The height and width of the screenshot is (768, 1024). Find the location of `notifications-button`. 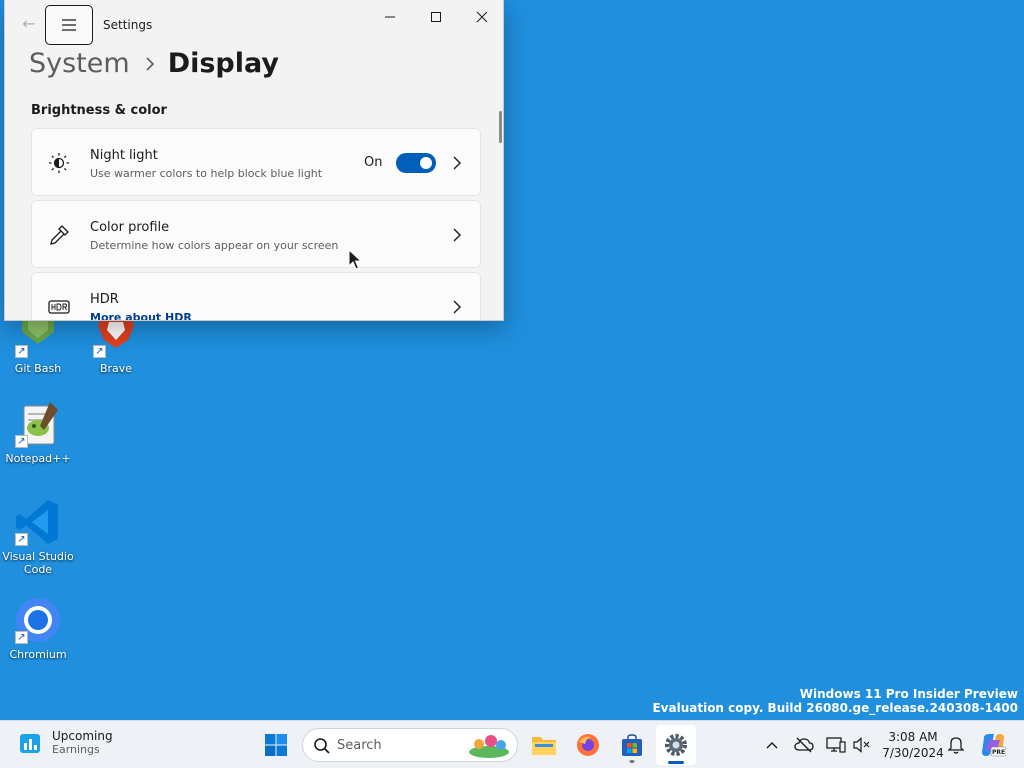

notifications-button is located at coordinates (956, 745).